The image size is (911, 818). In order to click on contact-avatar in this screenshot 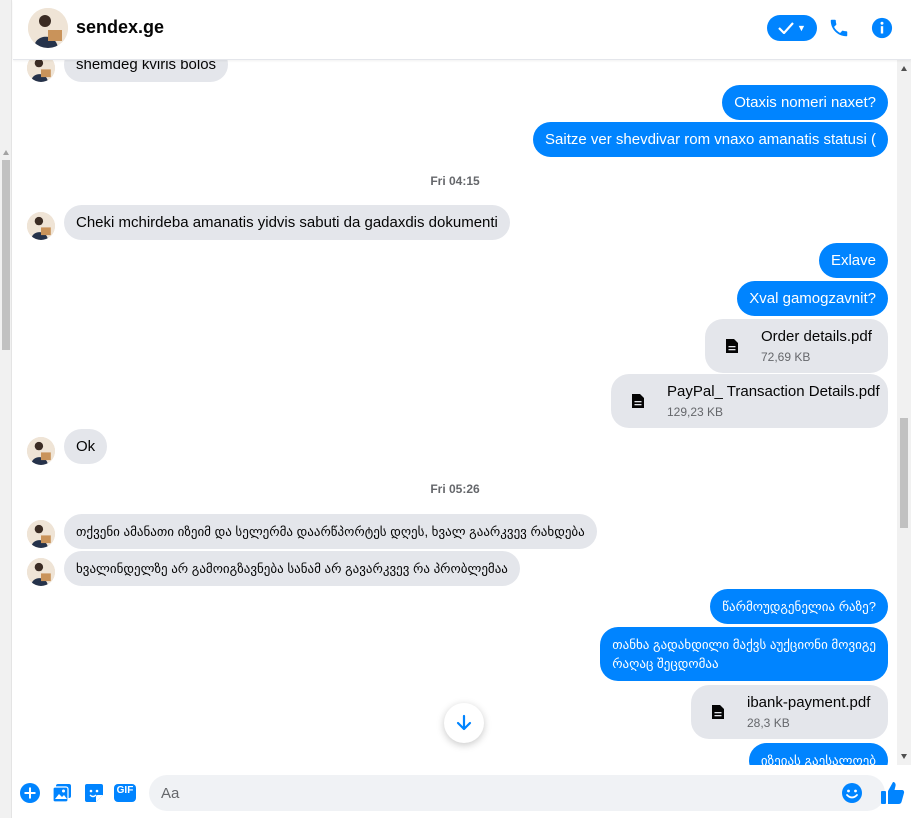, I will do `click(48, 28)`.